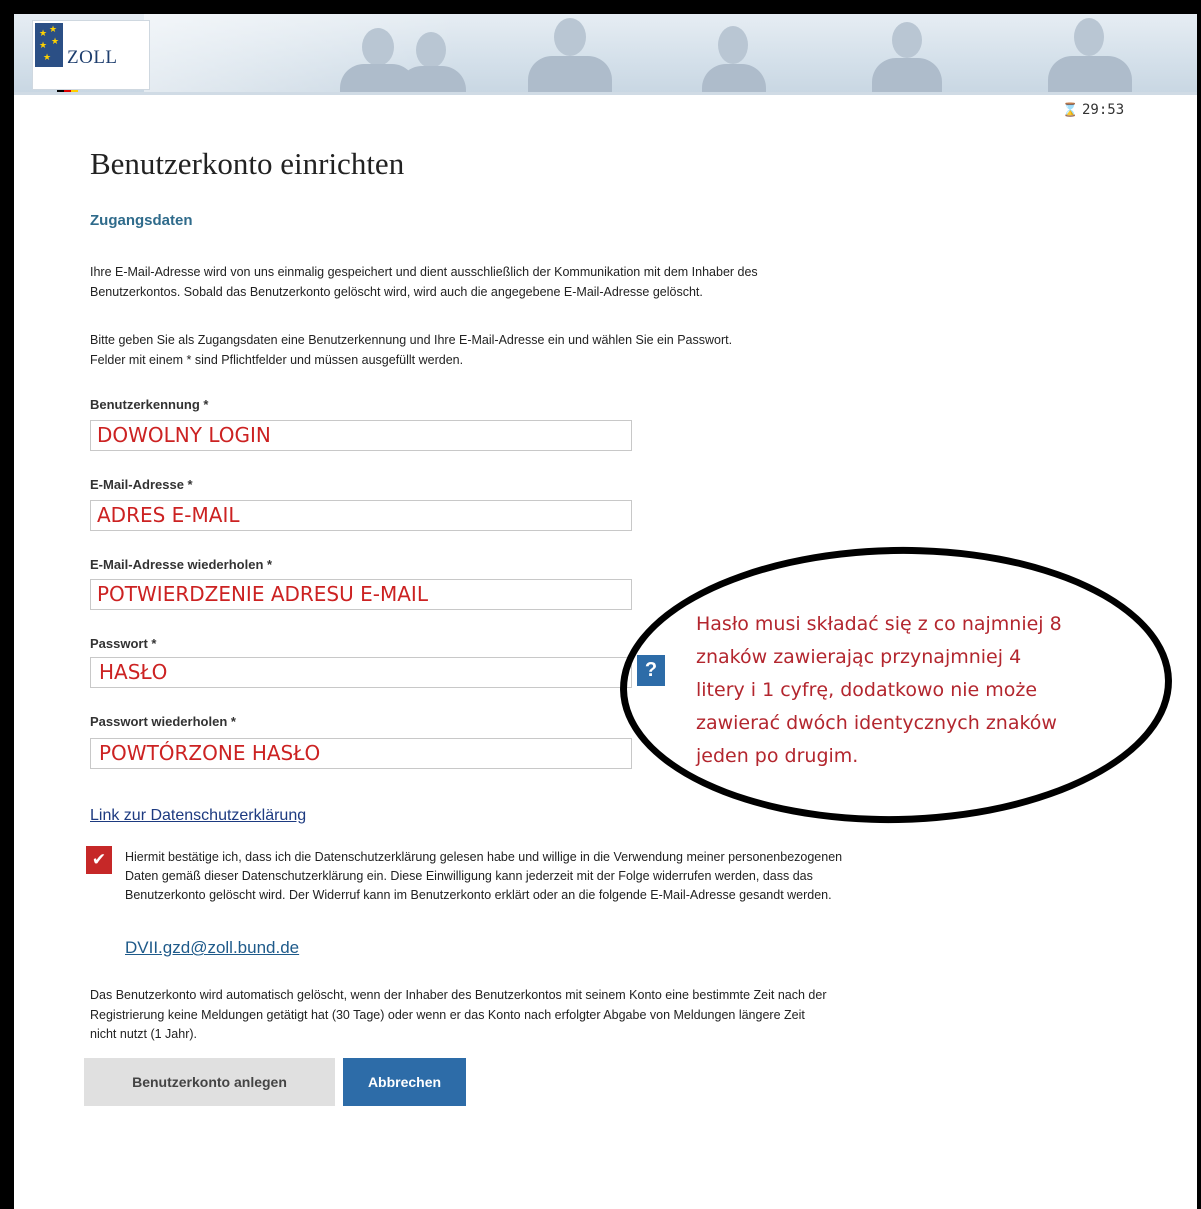 This screenshot has width=1201, height=1209. Describe the element at coordinates (1103, 110) in the screenshot. I see `timer-value: 29:53` at that location.